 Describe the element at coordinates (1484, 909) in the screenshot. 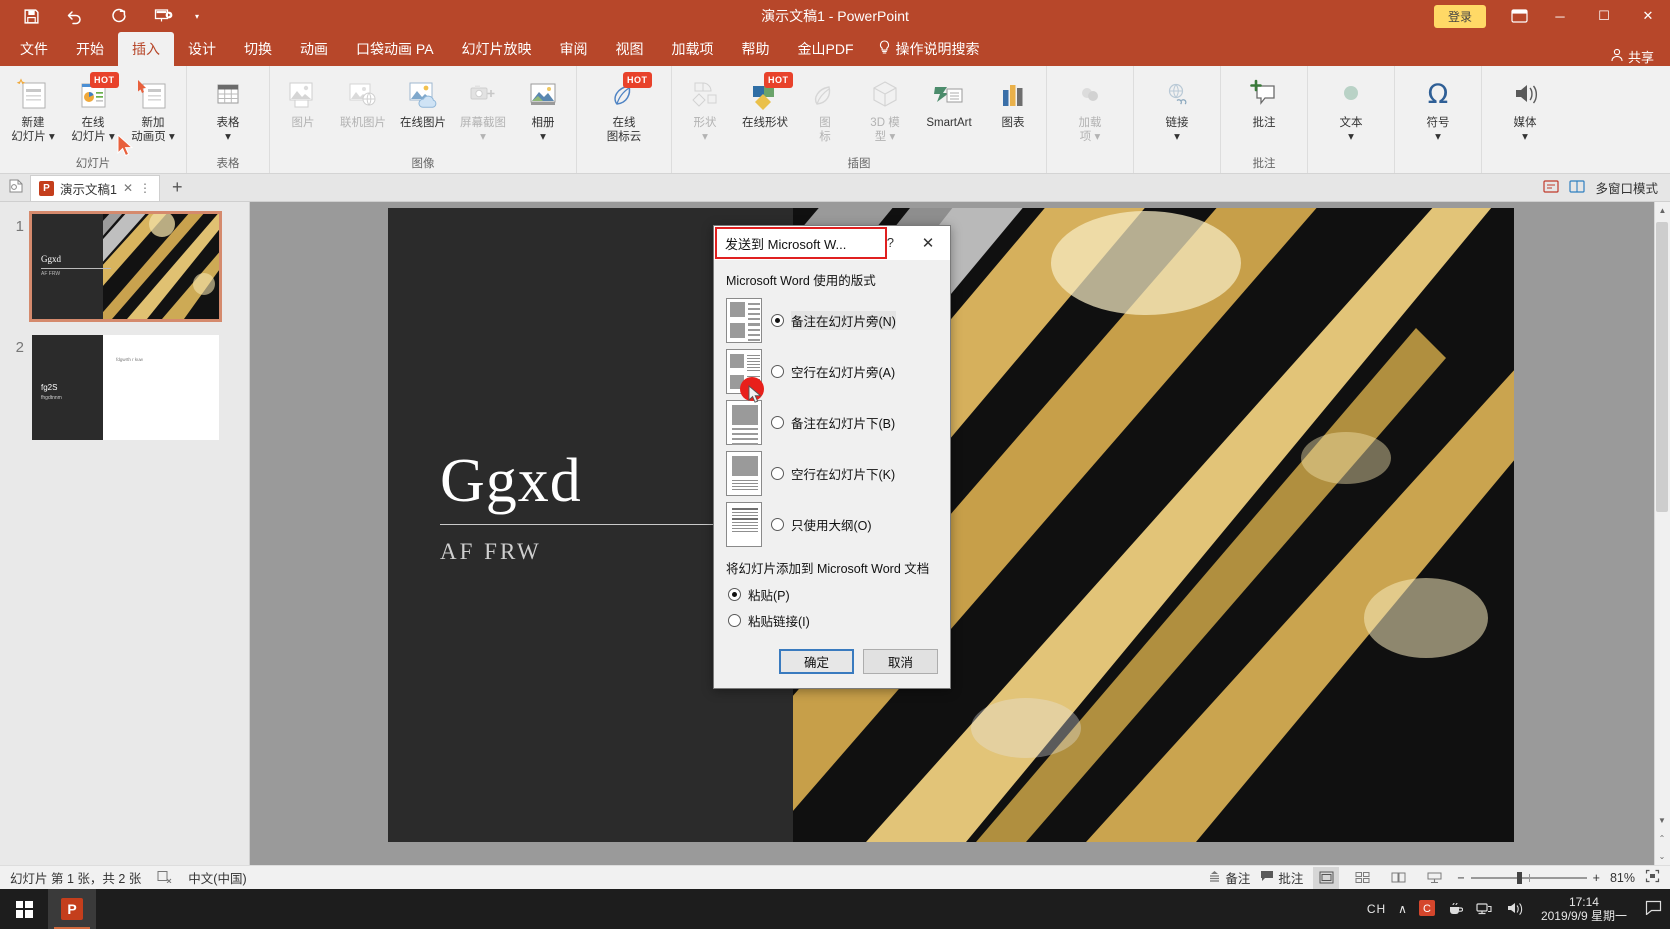

I see `network-icon` at that location.